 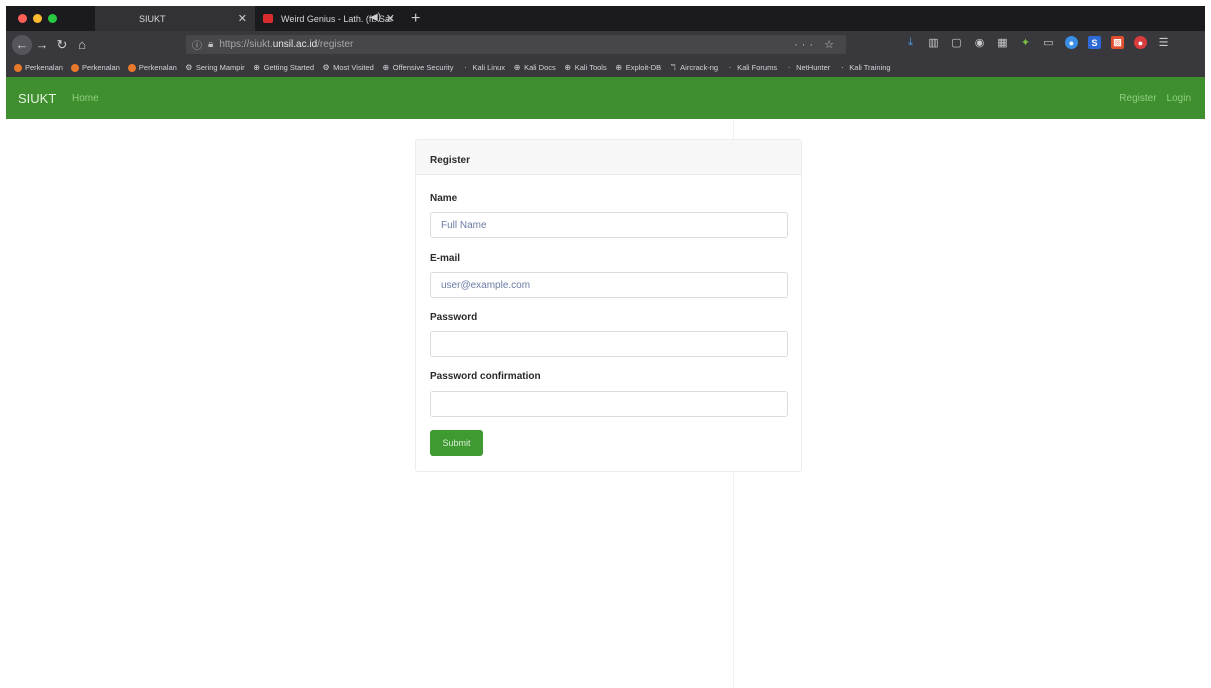 What do you see at coordinates (347, 67) in the screenshot?
I see `bookmark-item: ⚙ Most Visited` at bounding box center [347, 67].